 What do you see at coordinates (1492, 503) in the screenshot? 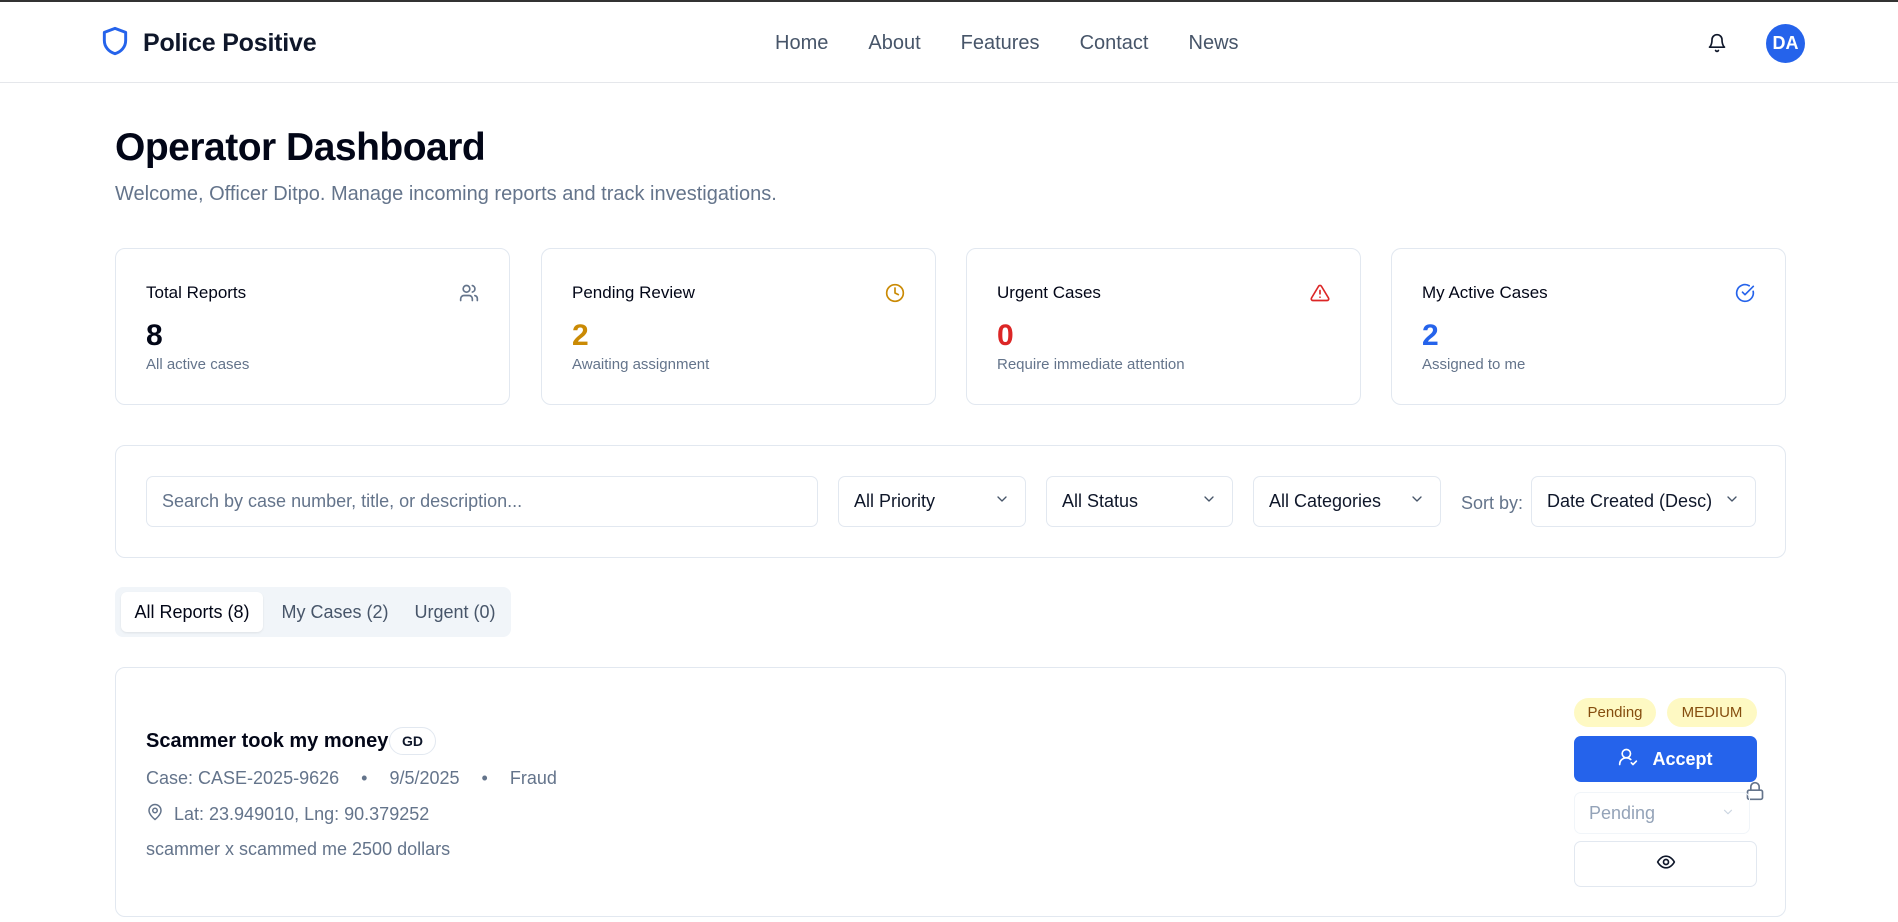
I see `sort-label: Sort by:` at bounding box center [1492, 503].